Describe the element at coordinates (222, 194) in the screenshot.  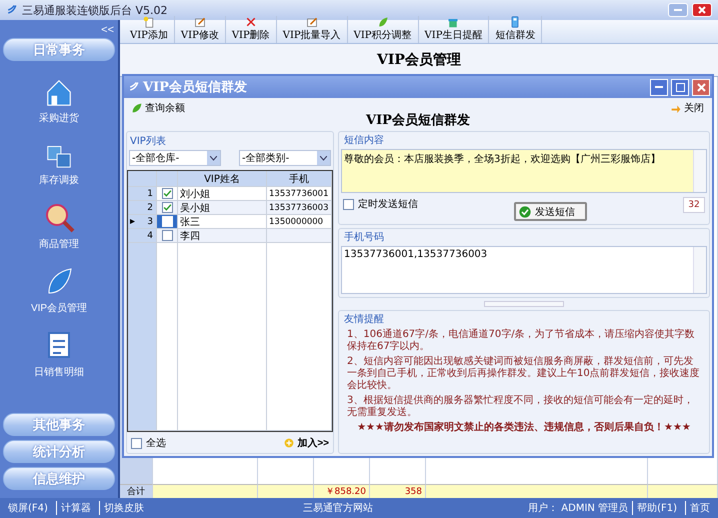
I see `table-cell: 刘小姐` at that location.